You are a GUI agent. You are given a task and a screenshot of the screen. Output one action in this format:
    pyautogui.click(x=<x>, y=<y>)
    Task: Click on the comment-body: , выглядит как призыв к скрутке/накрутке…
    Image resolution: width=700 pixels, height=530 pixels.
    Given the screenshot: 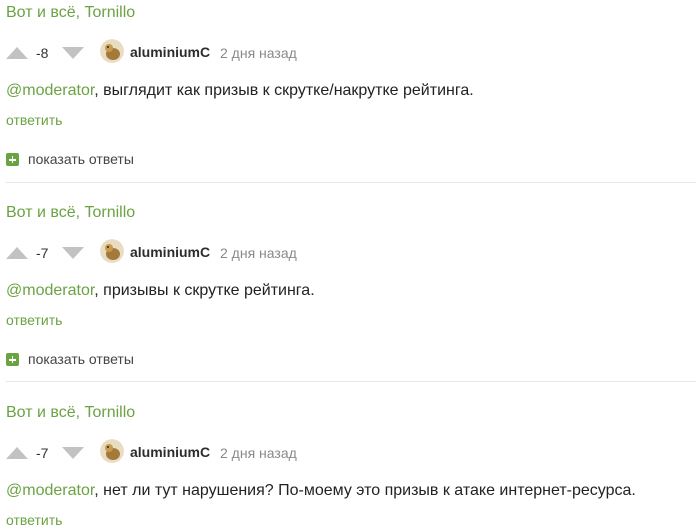 What is the action you would take?
    pyautogui.click(x=284, y=90)
    